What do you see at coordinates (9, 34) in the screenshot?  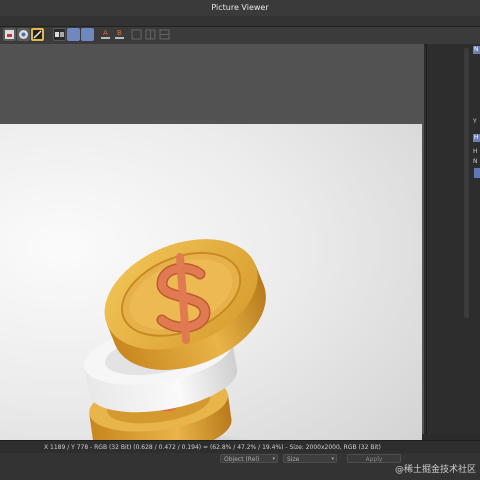 I see `image-icon` at bounding box center [9, 34].